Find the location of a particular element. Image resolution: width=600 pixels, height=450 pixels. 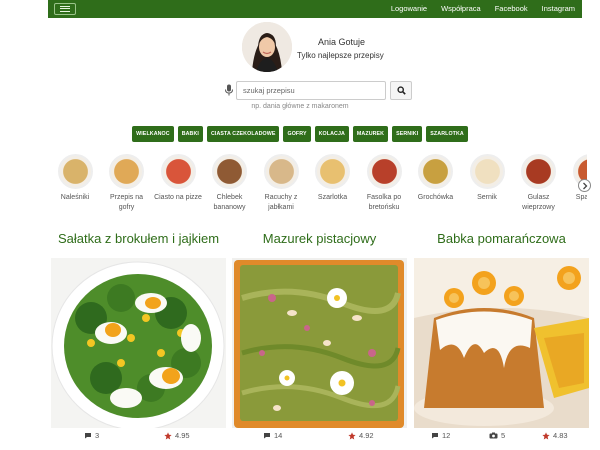

recipe-meta: 12 5 4.83 is located at coordinates (501, 437).